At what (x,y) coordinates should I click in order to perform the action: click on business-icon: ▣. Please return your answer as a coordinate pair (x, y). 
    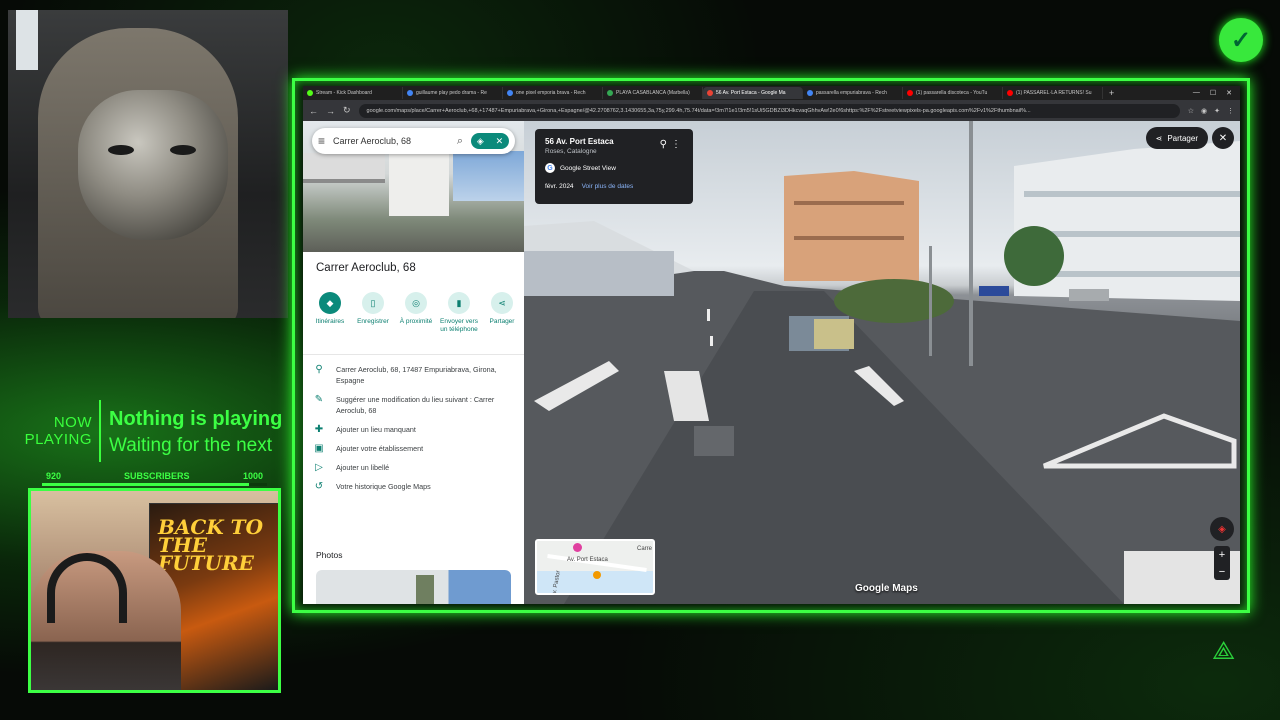
    Looking at the image, I should click on (319, 448).